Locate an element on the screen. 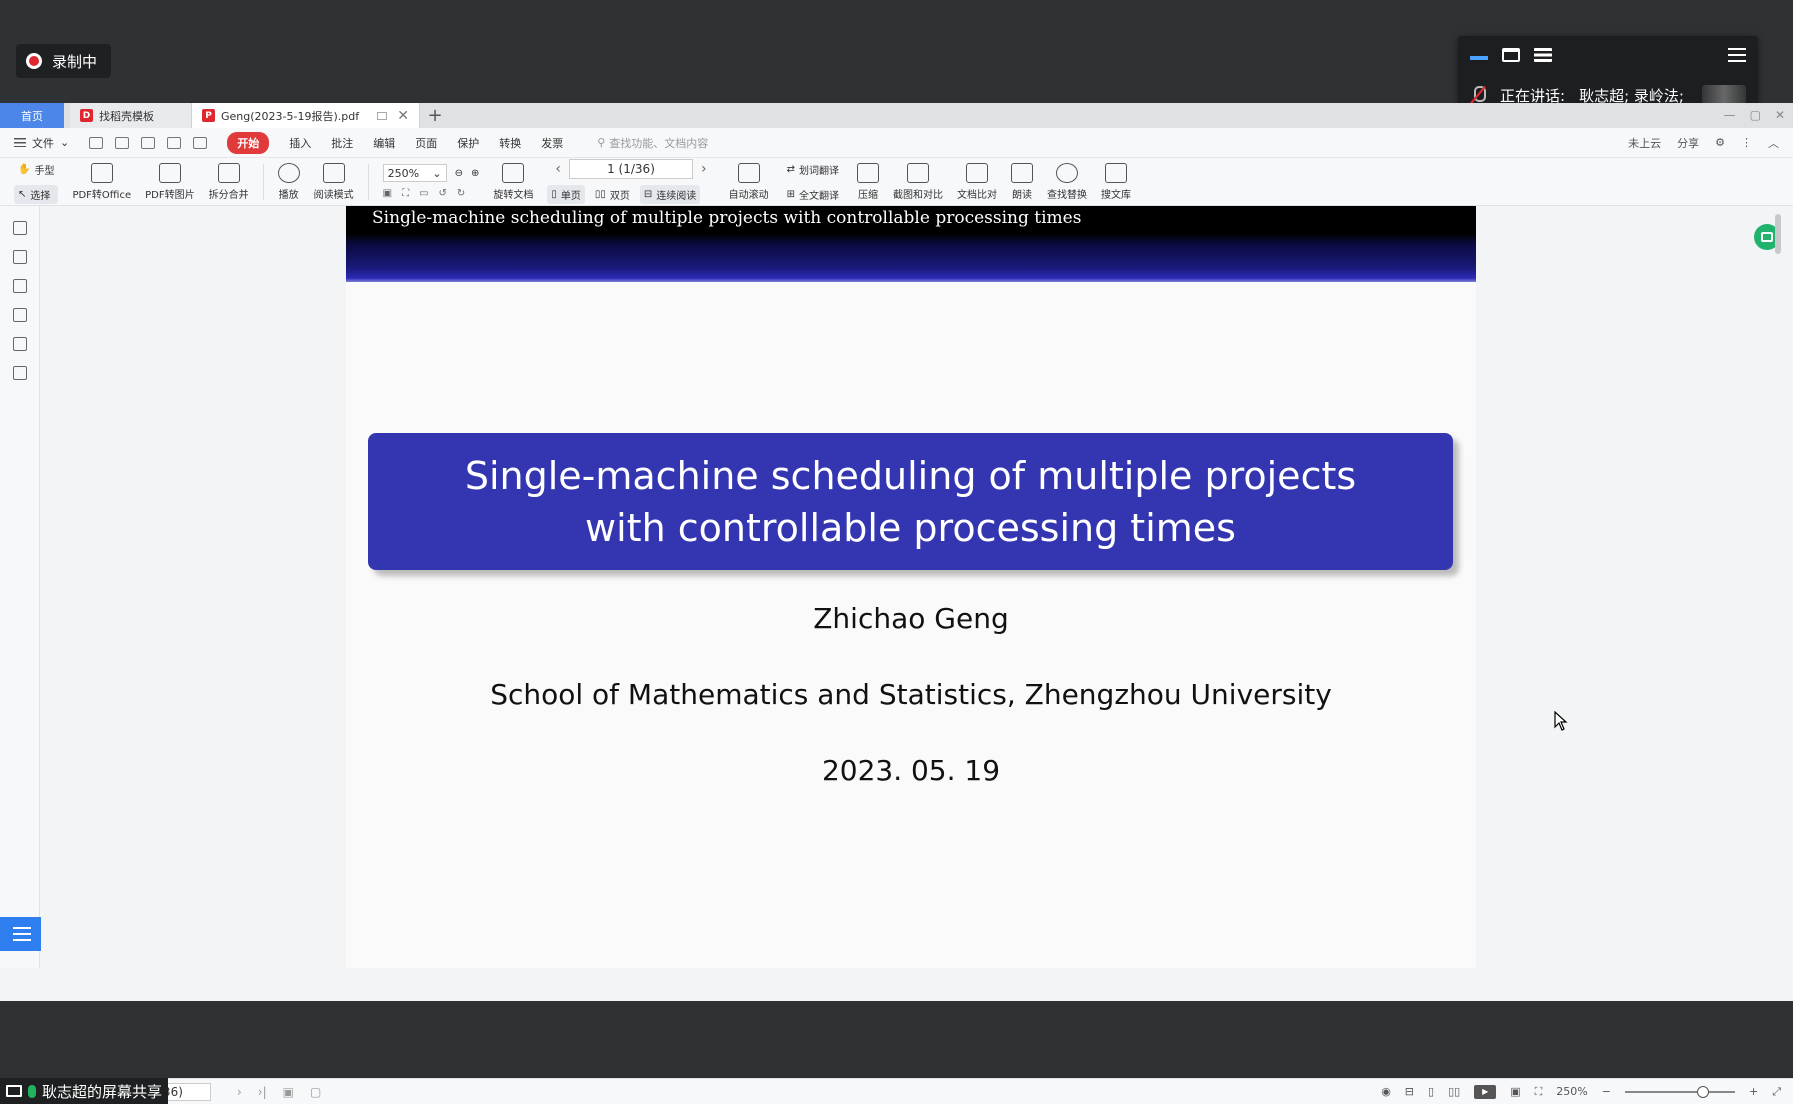 The width and height of the screenshot is (1793, 1104). select-tool: ↖ 选择 is located at coordinates (36, 194).